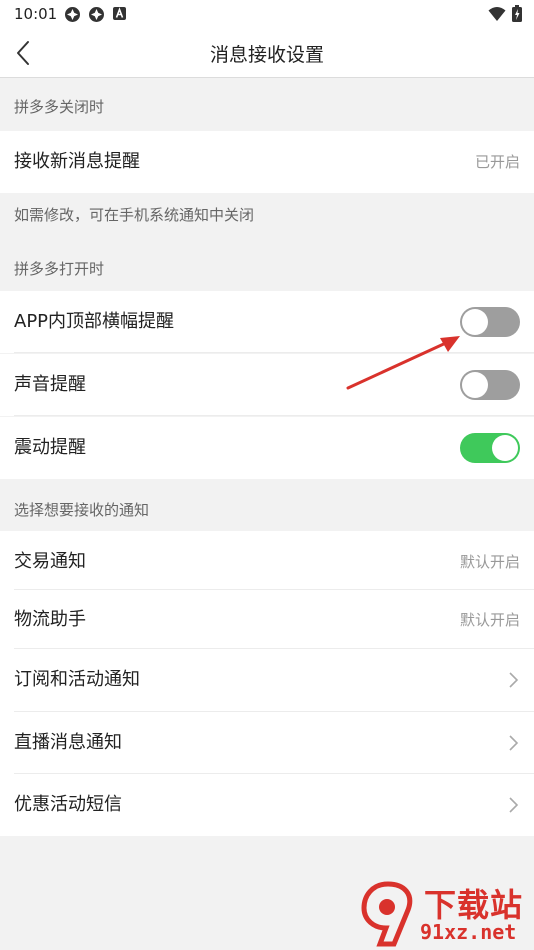 The width and height of the screenshot is (534, 950). I want to click on row-label: 接收新消息提醒, so click(77, 161).